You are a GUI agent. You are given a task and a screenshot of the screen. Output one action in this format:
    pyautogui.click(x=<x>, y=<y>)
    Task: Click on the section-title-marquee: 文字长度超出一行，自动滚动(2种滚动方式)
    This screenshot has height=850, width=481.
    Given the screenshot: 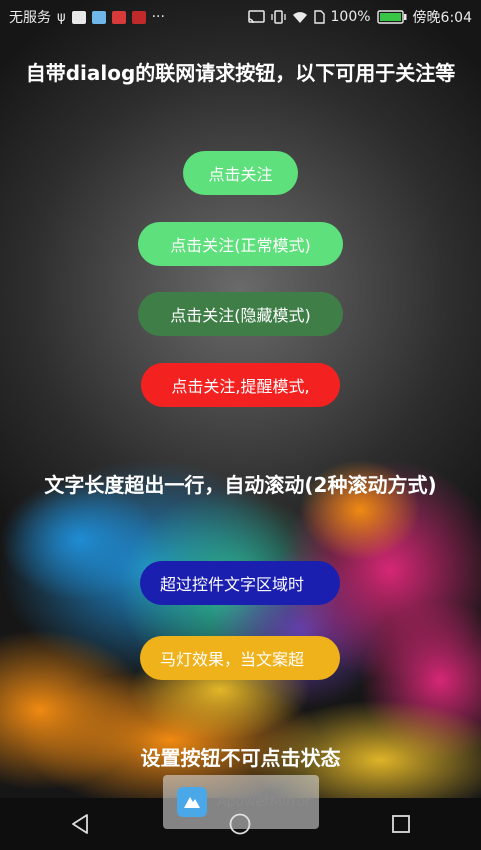 What is the action you would take?
    pyautogui.click(x=240, y=485)
    